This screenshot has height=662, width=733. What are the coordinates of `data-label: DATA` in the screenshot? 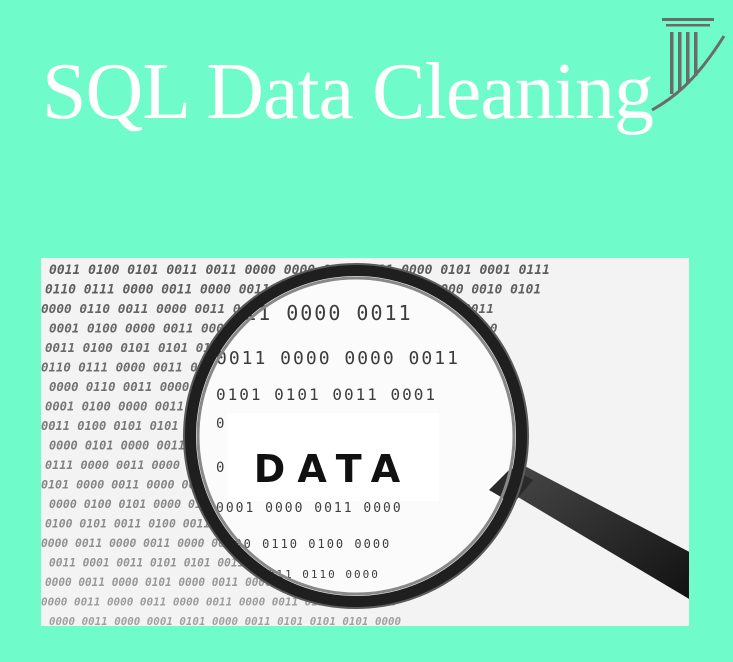 It's located at (333, 469).